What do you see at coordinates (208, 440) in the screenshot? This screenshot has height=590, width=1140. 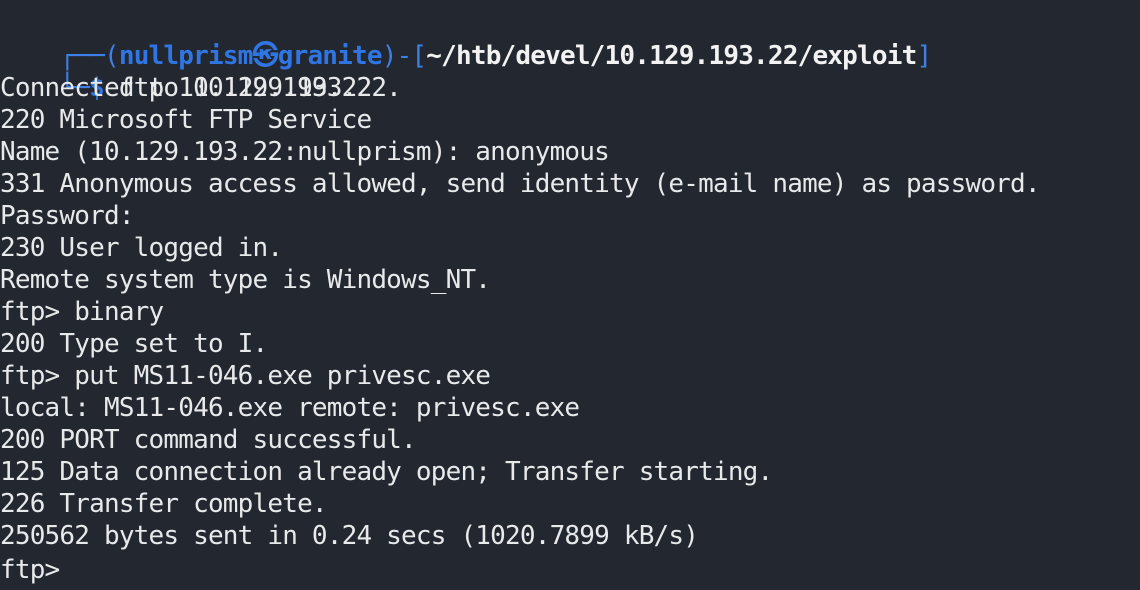 I see `output-line: 200 PORT command successful.` at bounding box center [208, 440].